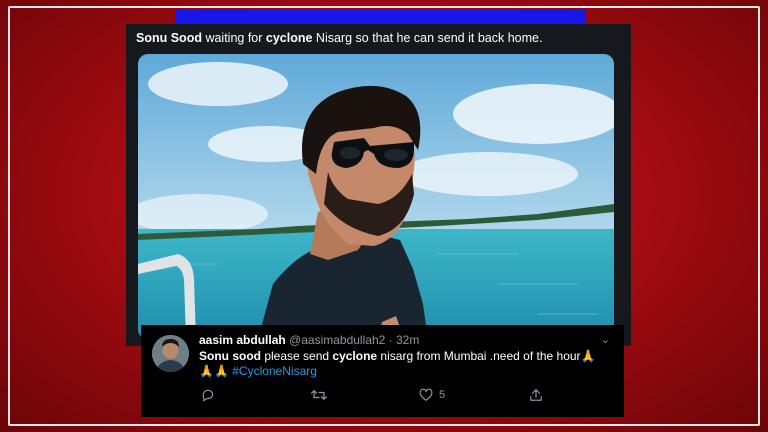  I want to click on reply-text-part1: please send, so click(297, 356).